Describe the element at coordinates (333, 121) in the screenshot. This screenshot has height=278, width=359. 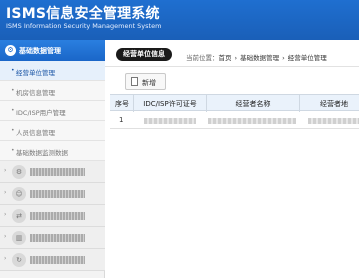
I see `redacted-operator-address` at that location.